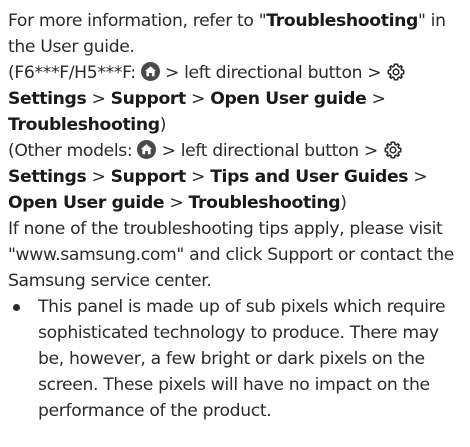 The height and width of the screenshot is (447, 470). I want to click on intro-text-before: For more information, refer to ", so click(137, 21).